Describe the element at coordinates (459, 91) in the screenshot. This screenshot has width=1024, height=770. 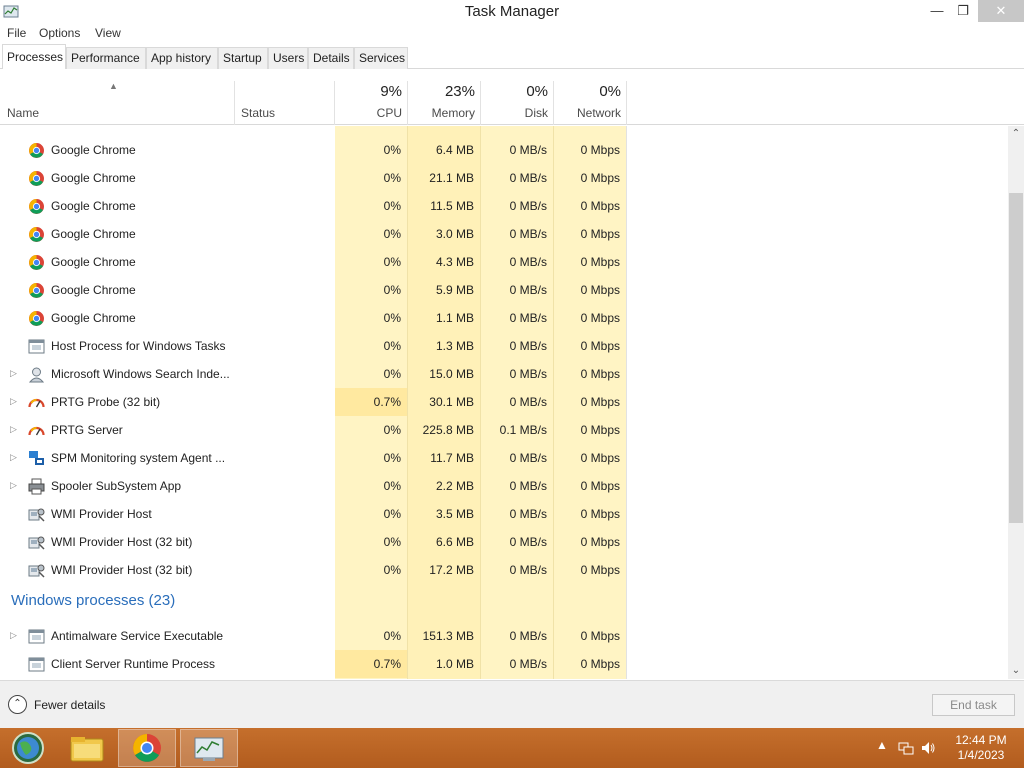
I see `memory-total: 23%` at that location.